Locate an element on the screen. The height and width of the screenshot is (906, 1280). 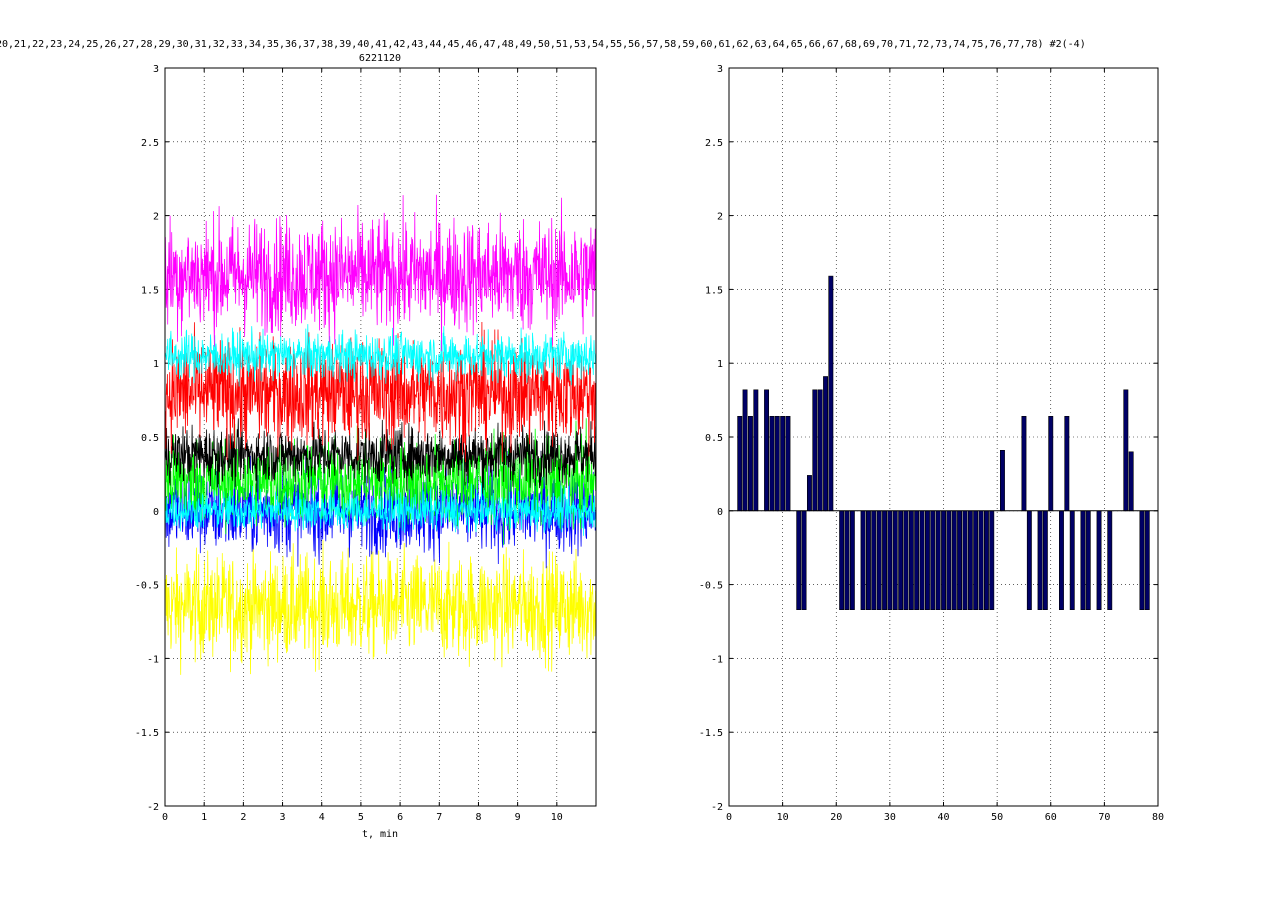
left-y-tick-label: -1 is located at coordinates (153, 659).